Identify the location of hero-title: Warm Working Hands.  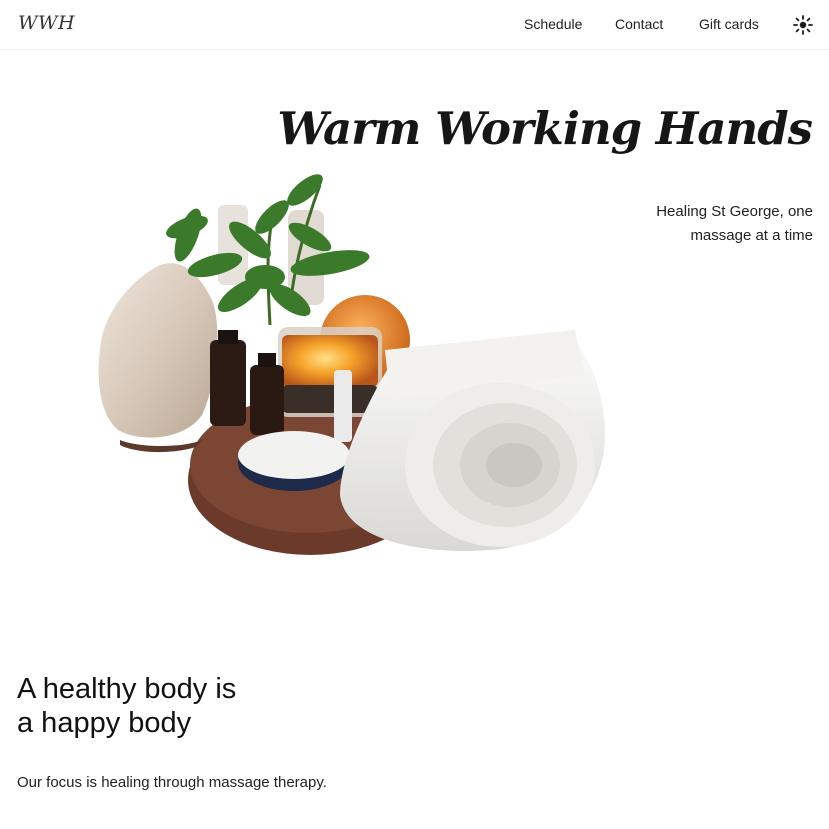
(545, 128).